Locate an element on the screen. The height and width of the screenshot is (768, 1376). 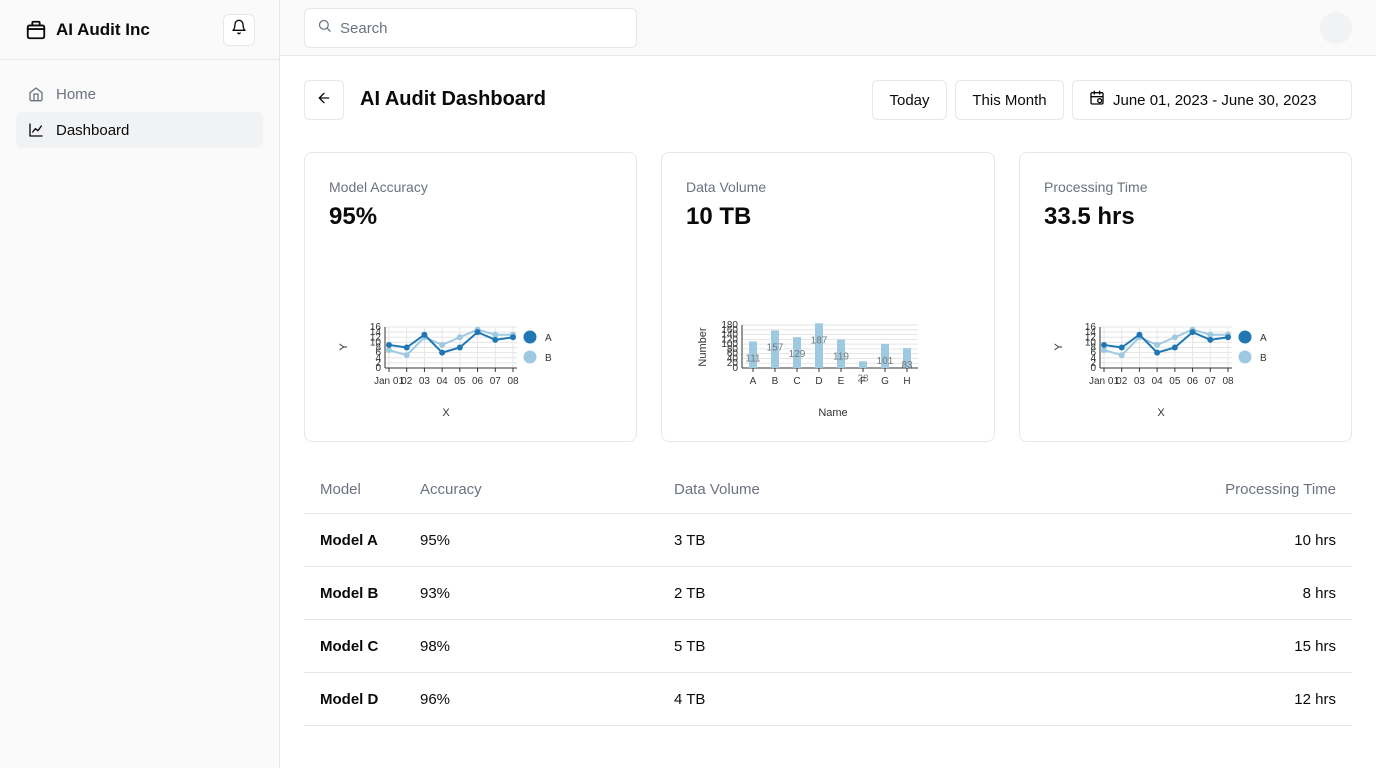
cell-accuracy: 95% is located at coordinates (435, 540).